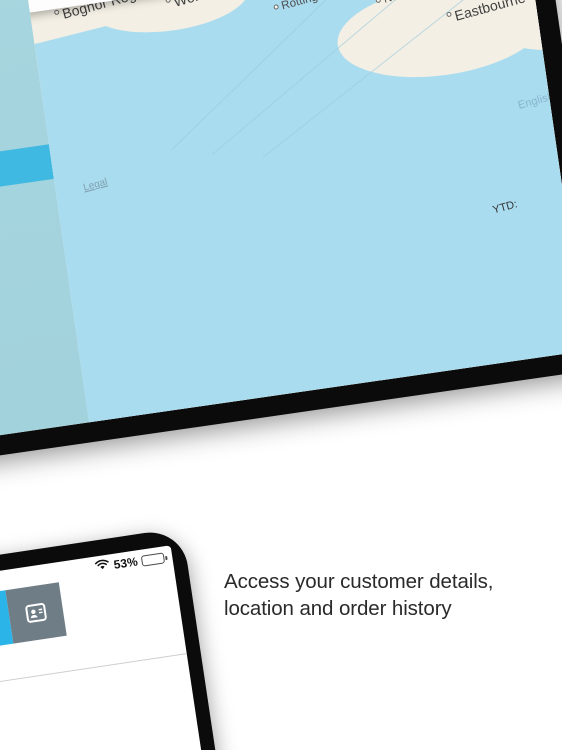 This screenshot has width=562, height=750. I want to click on table-row: ive Sofa, so click(102, 736).